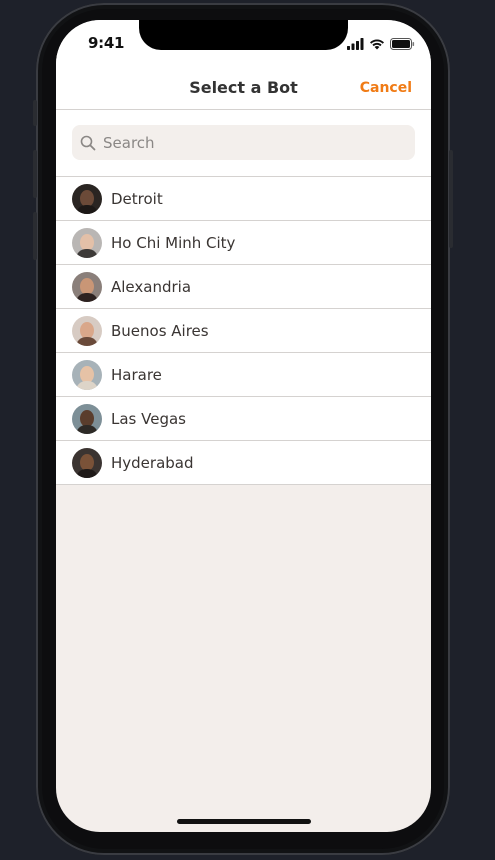  What do you see at coordinates (402, 44) in the screenshot?
I see `battery-icon` at bounding box center [402, 44].